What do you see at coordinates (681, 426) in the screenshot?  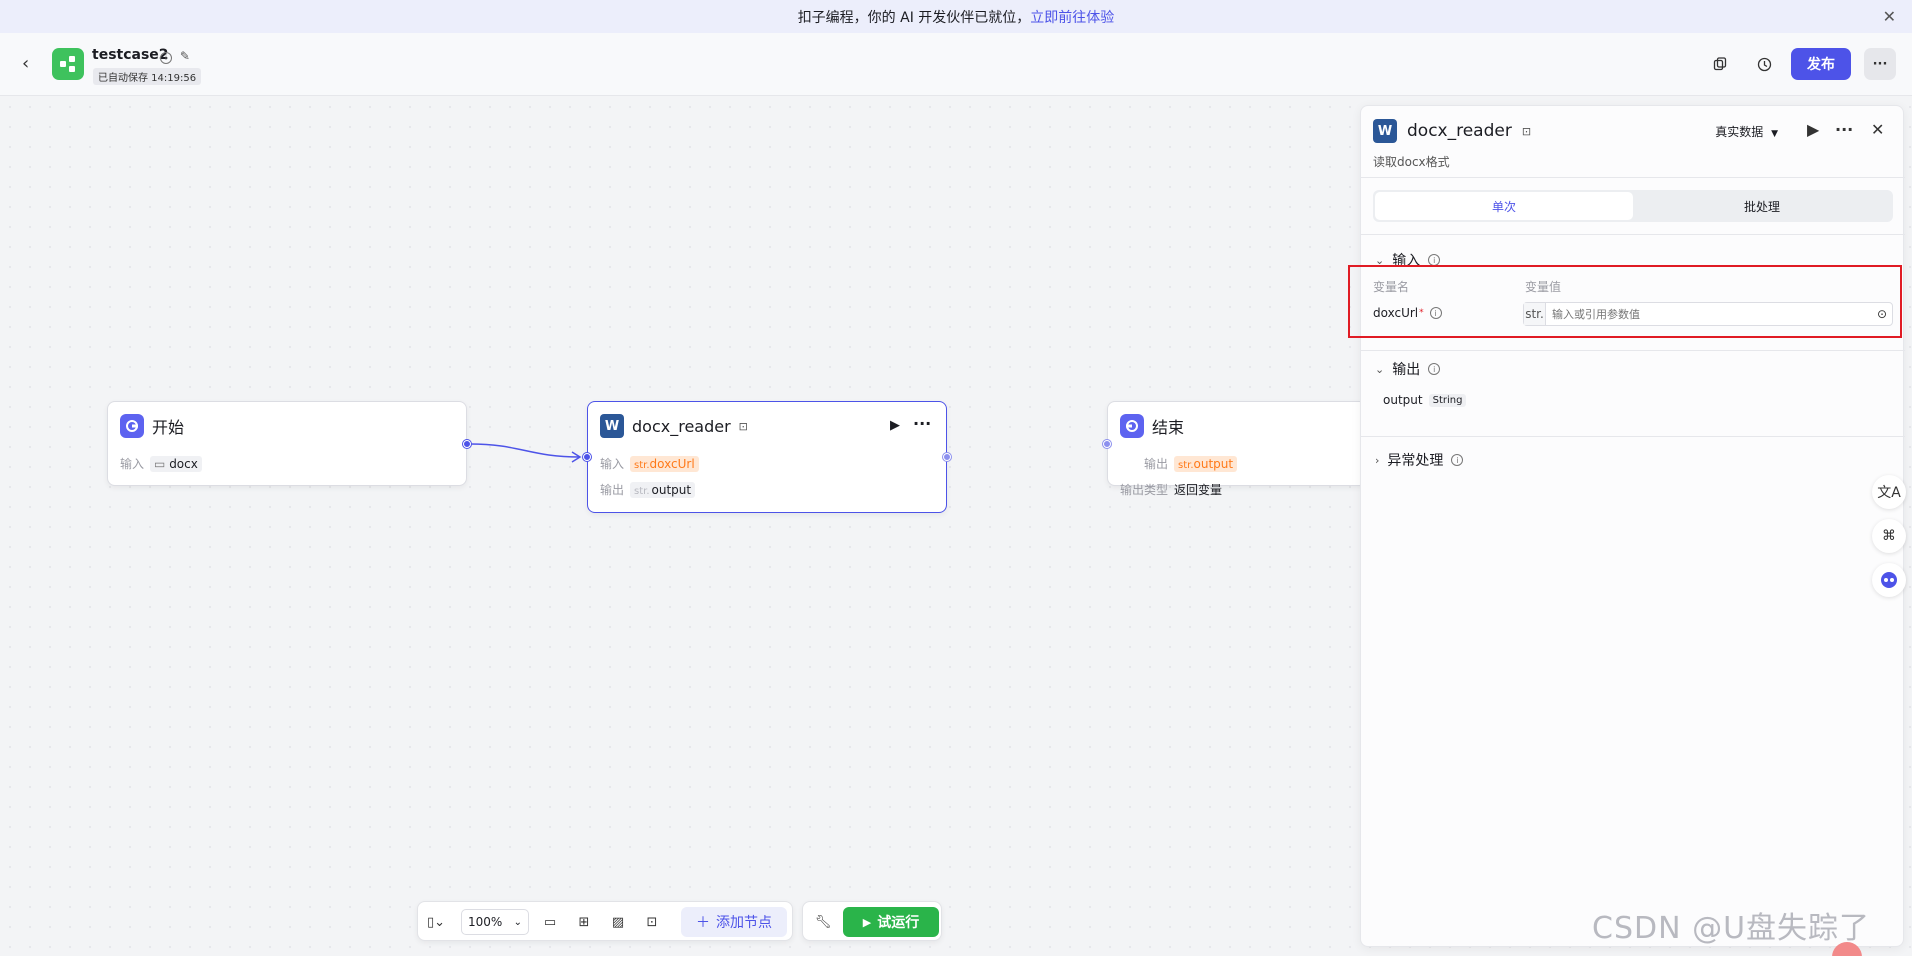 I see `node-title: docx_reader` at bounding box center [681, 426].